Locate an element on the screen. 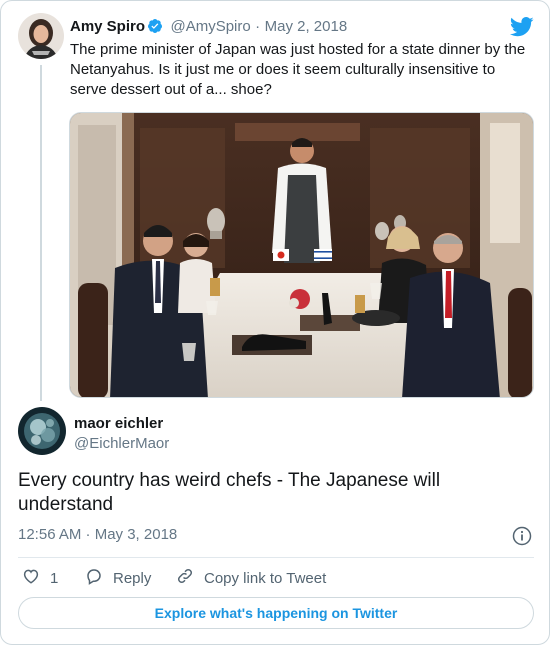  author-name: Amy Spiro is located at coordinates (107, 26).